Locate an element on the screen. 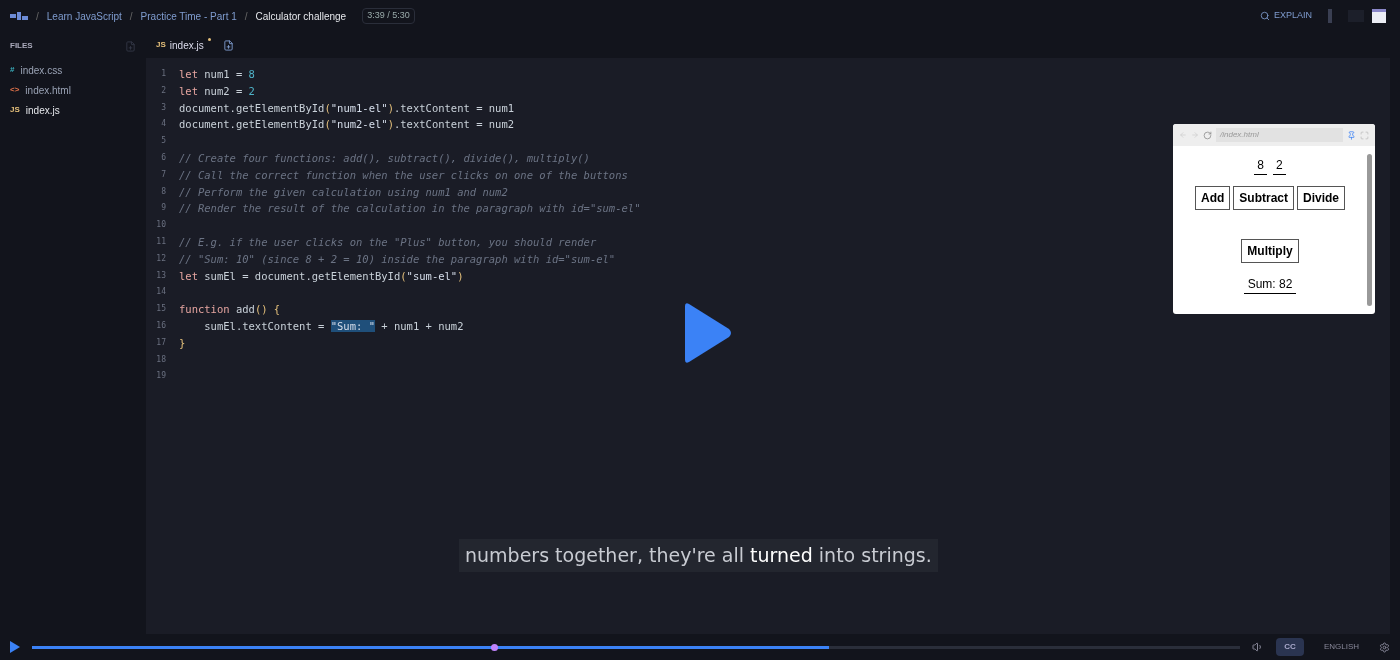 The image size is (1400, 660). breadcrumb-link: Practice Time - Part 1 is located at coordinates (188, 16).